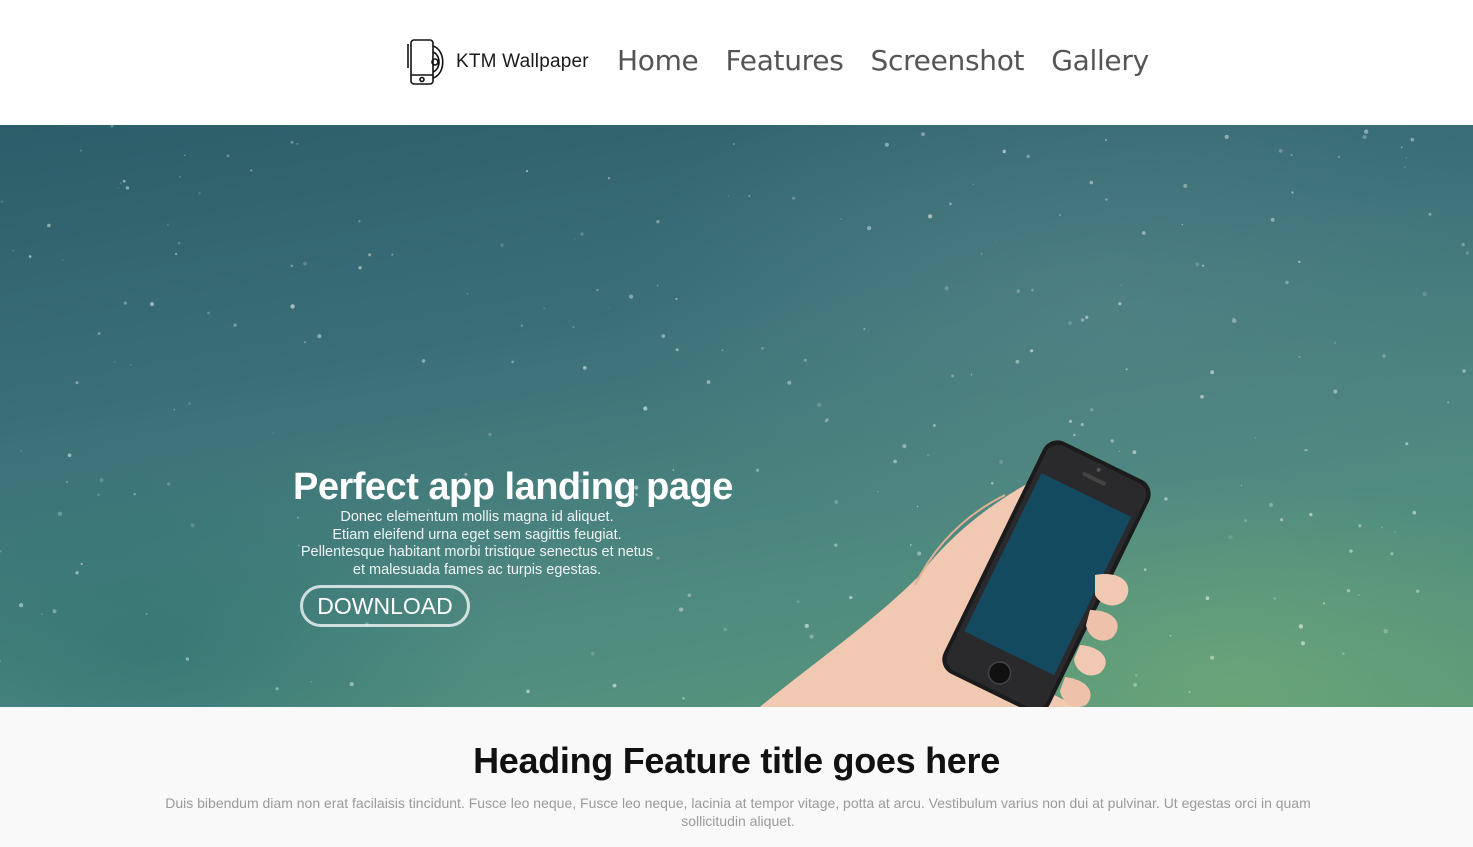 The width and height of the screenshot is (1473, 847). Describe the element at coordinates (1100, 61) in the screenshot. I see `nav-gallery: Gallery` at that location.